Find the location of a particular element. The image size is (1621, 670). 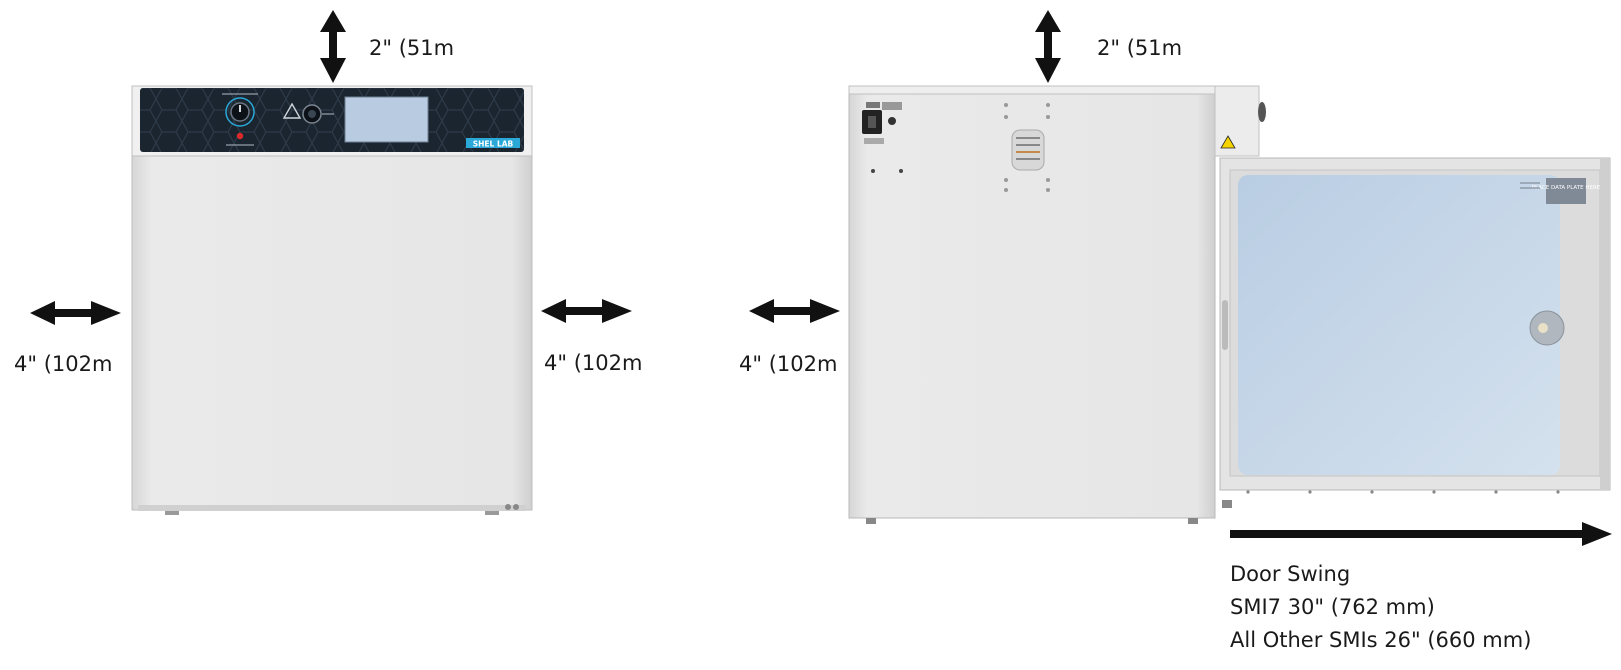

open-glass-door: PLACE DATA PLATE HERE is located at coordinates (1415, 325).